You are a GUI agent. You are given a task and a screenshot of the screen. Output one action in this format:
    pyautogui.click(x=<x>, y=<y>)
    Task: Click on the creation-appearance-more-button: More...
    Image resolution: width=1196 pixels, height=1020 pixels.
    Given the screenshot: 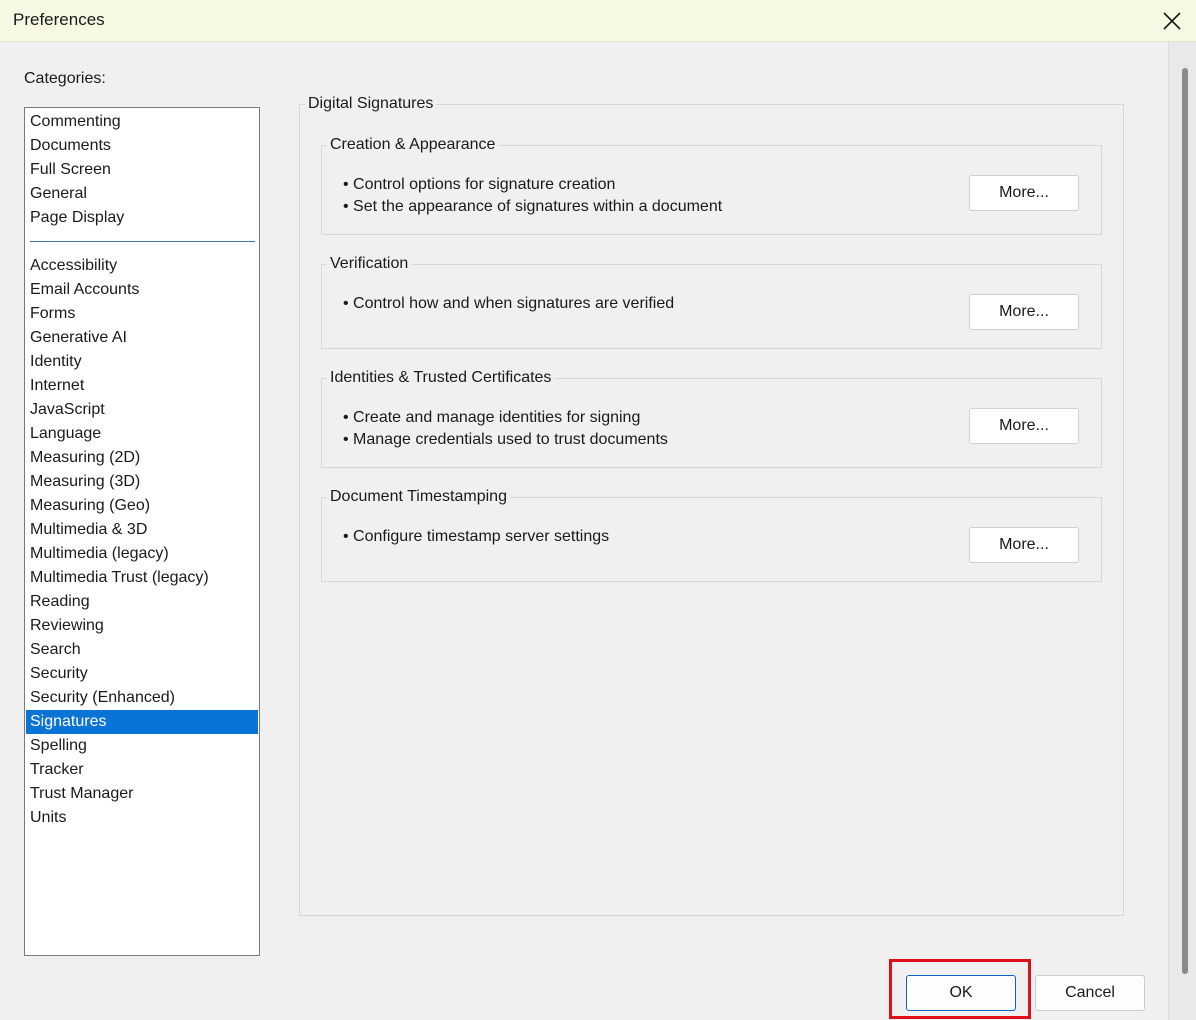 What is the action you would take?
    pyautogui.click(x=1024, y=193)
    